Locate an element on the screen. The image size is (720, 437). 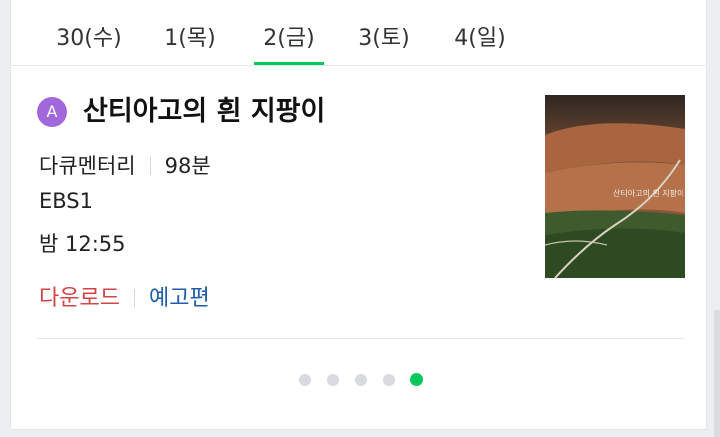
tab-date-4: 4(일) is located at coordinates (480, 42).